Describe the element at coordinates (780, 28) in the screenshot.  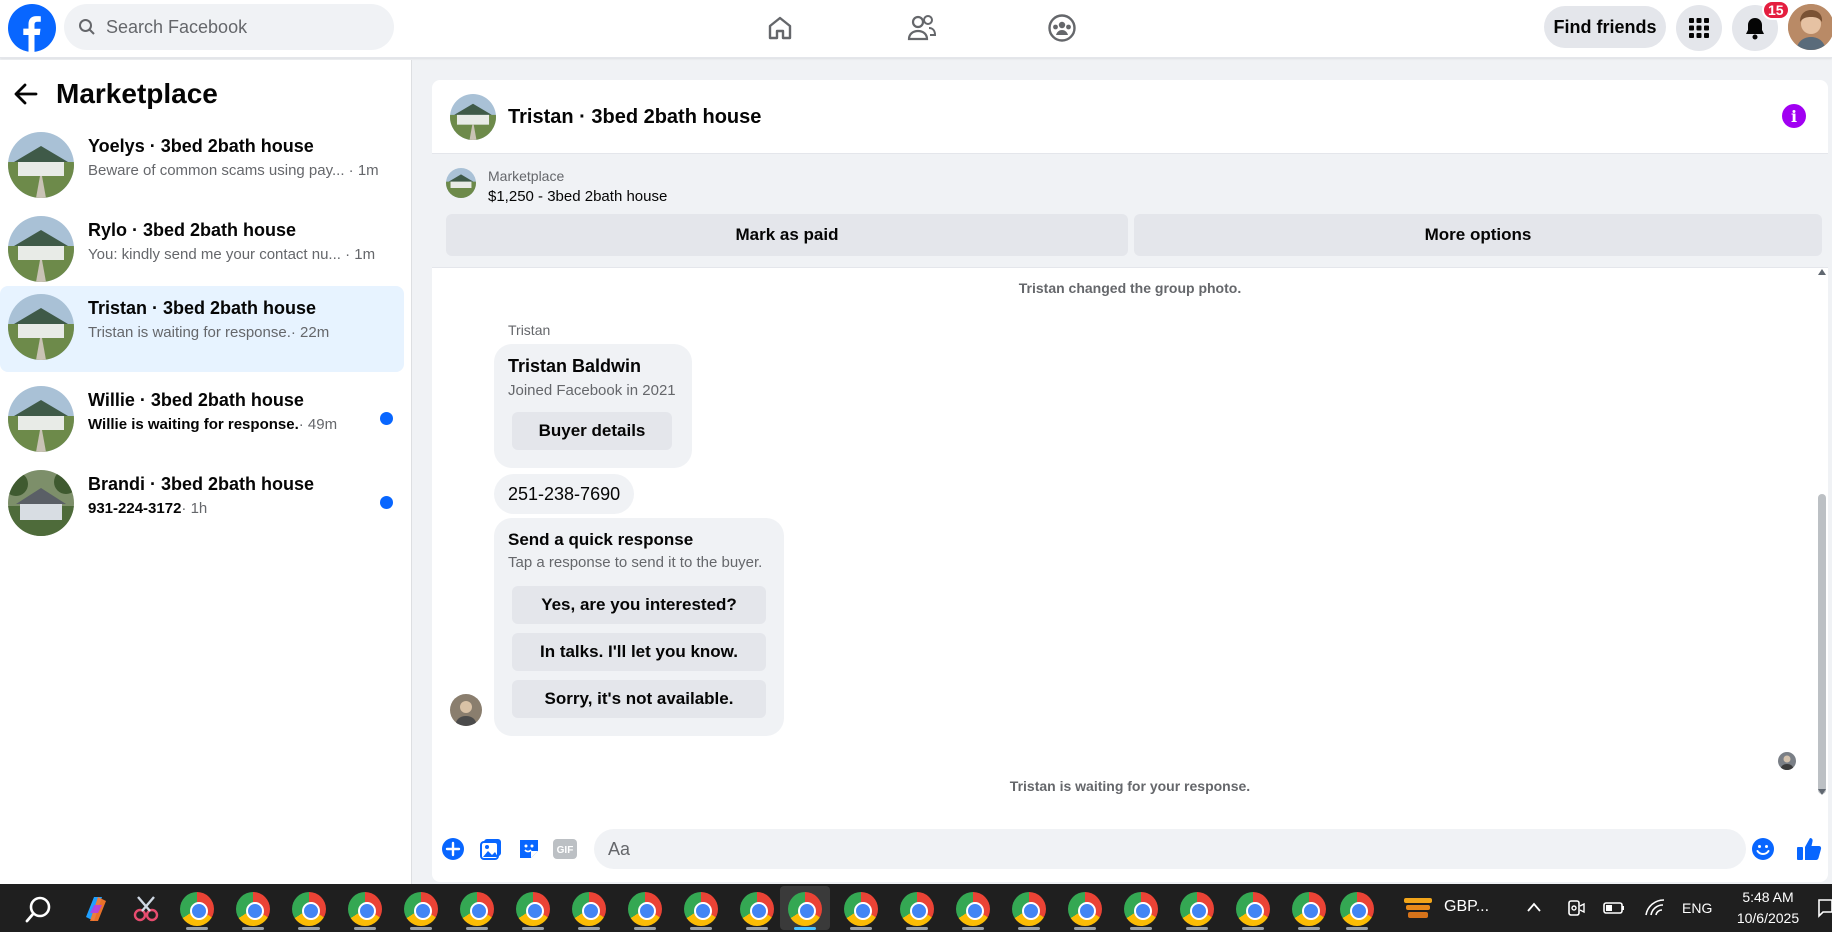
I see `home-icon` at that location.